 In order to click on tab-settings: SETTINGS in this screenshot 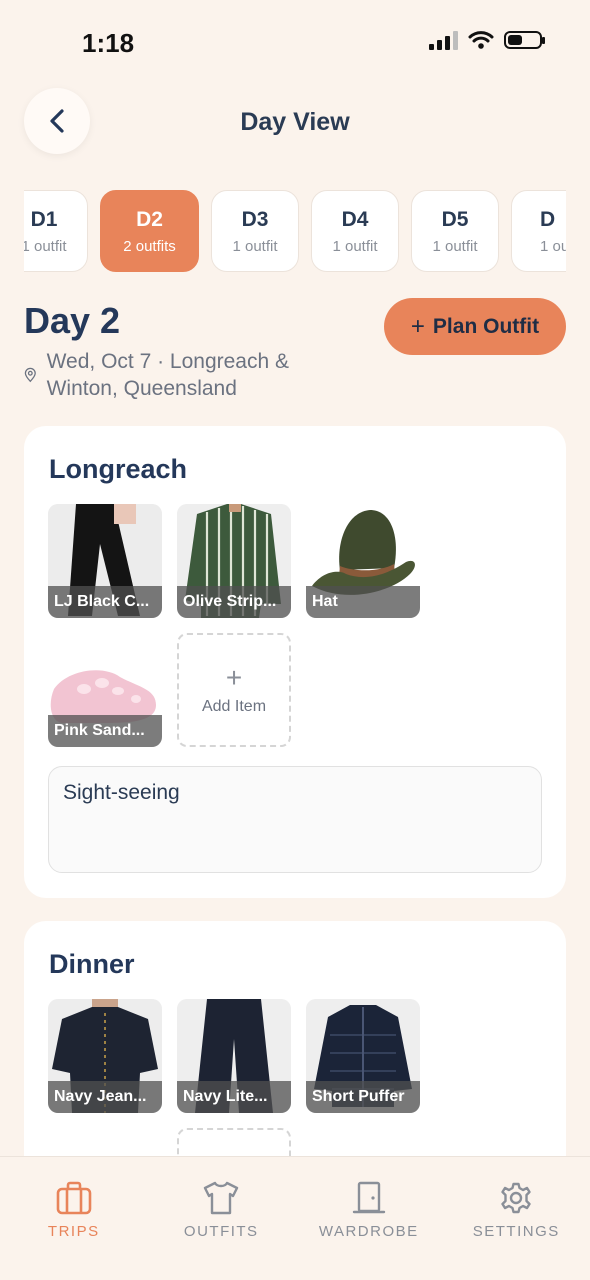, I will do `click(516, 1218)`.